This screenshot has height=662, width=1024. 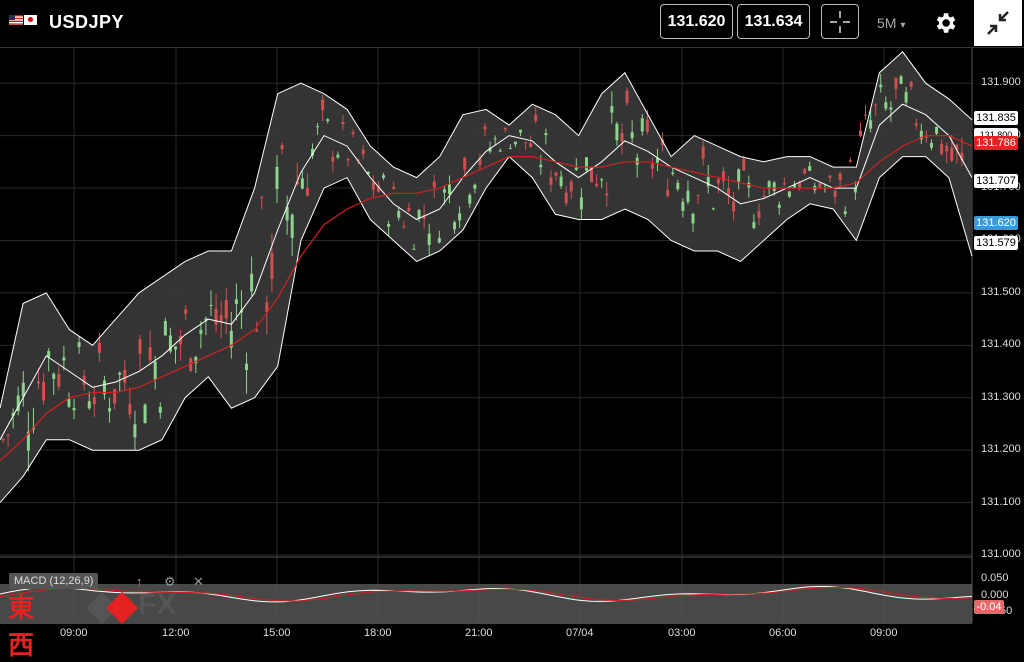 I want to click on exit-fullscreen-button, so click(x=998, y=23).